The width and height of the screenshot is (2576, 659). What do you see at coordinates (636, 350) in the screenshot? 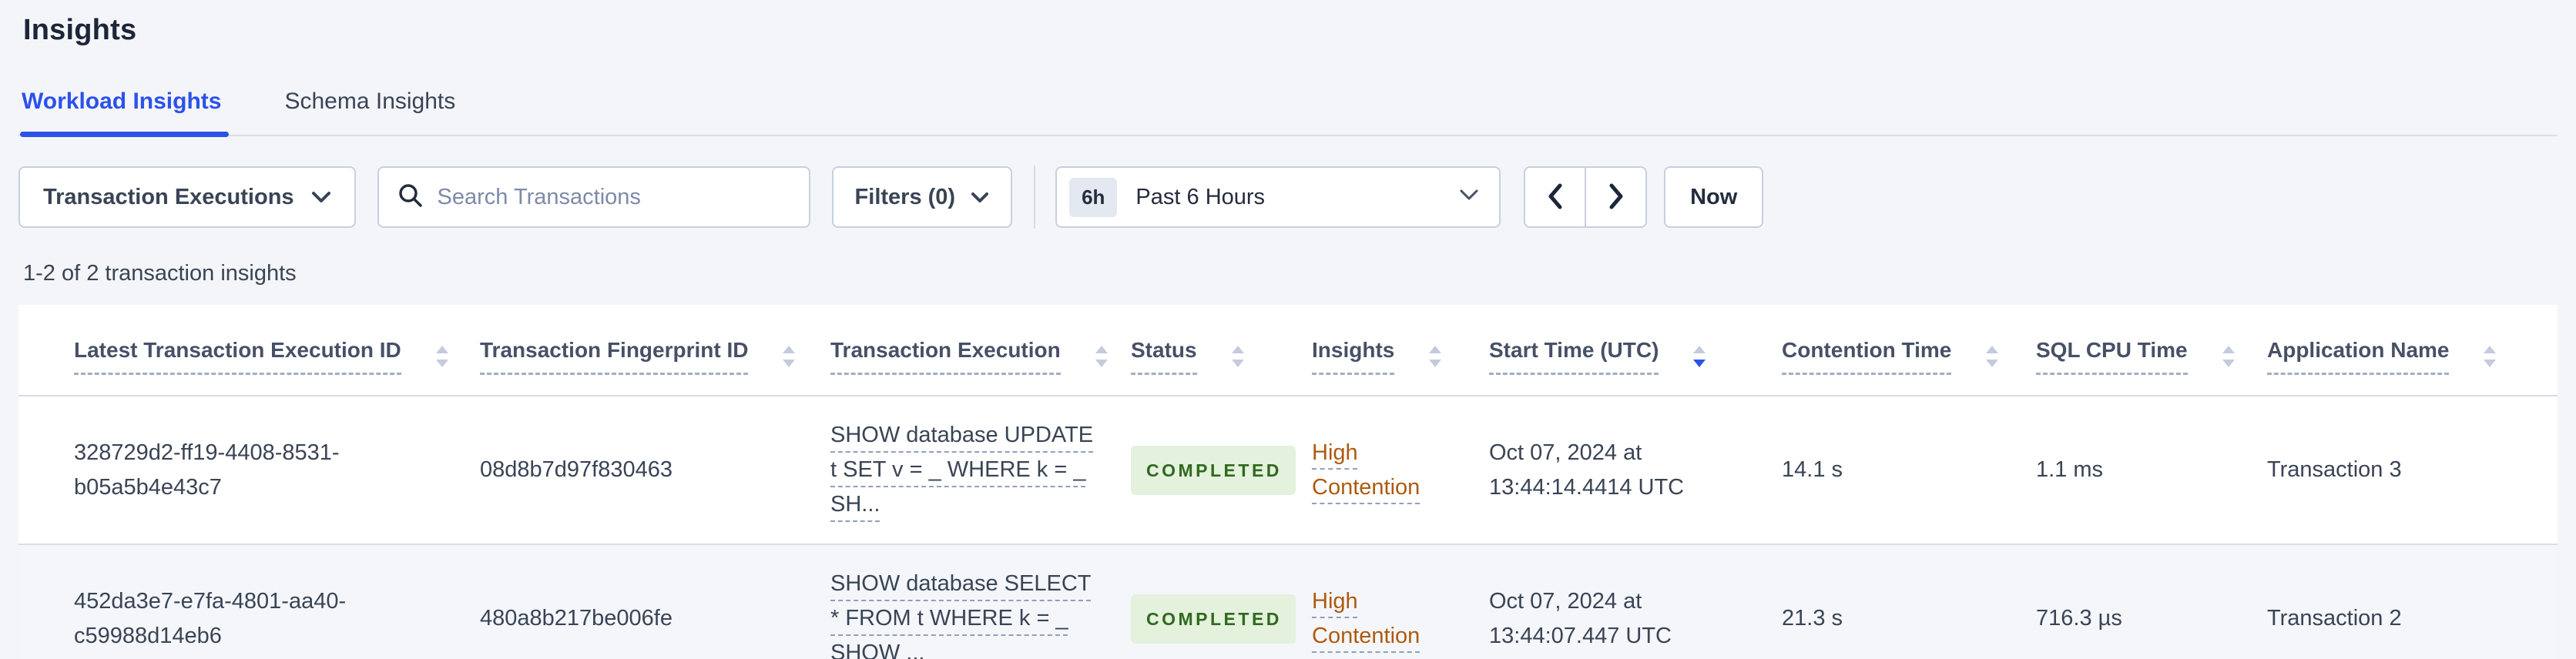
I see `column-header-transaction-fingerprint-id: Transaction Fingerprint ID` at bounding box center [636, 350].